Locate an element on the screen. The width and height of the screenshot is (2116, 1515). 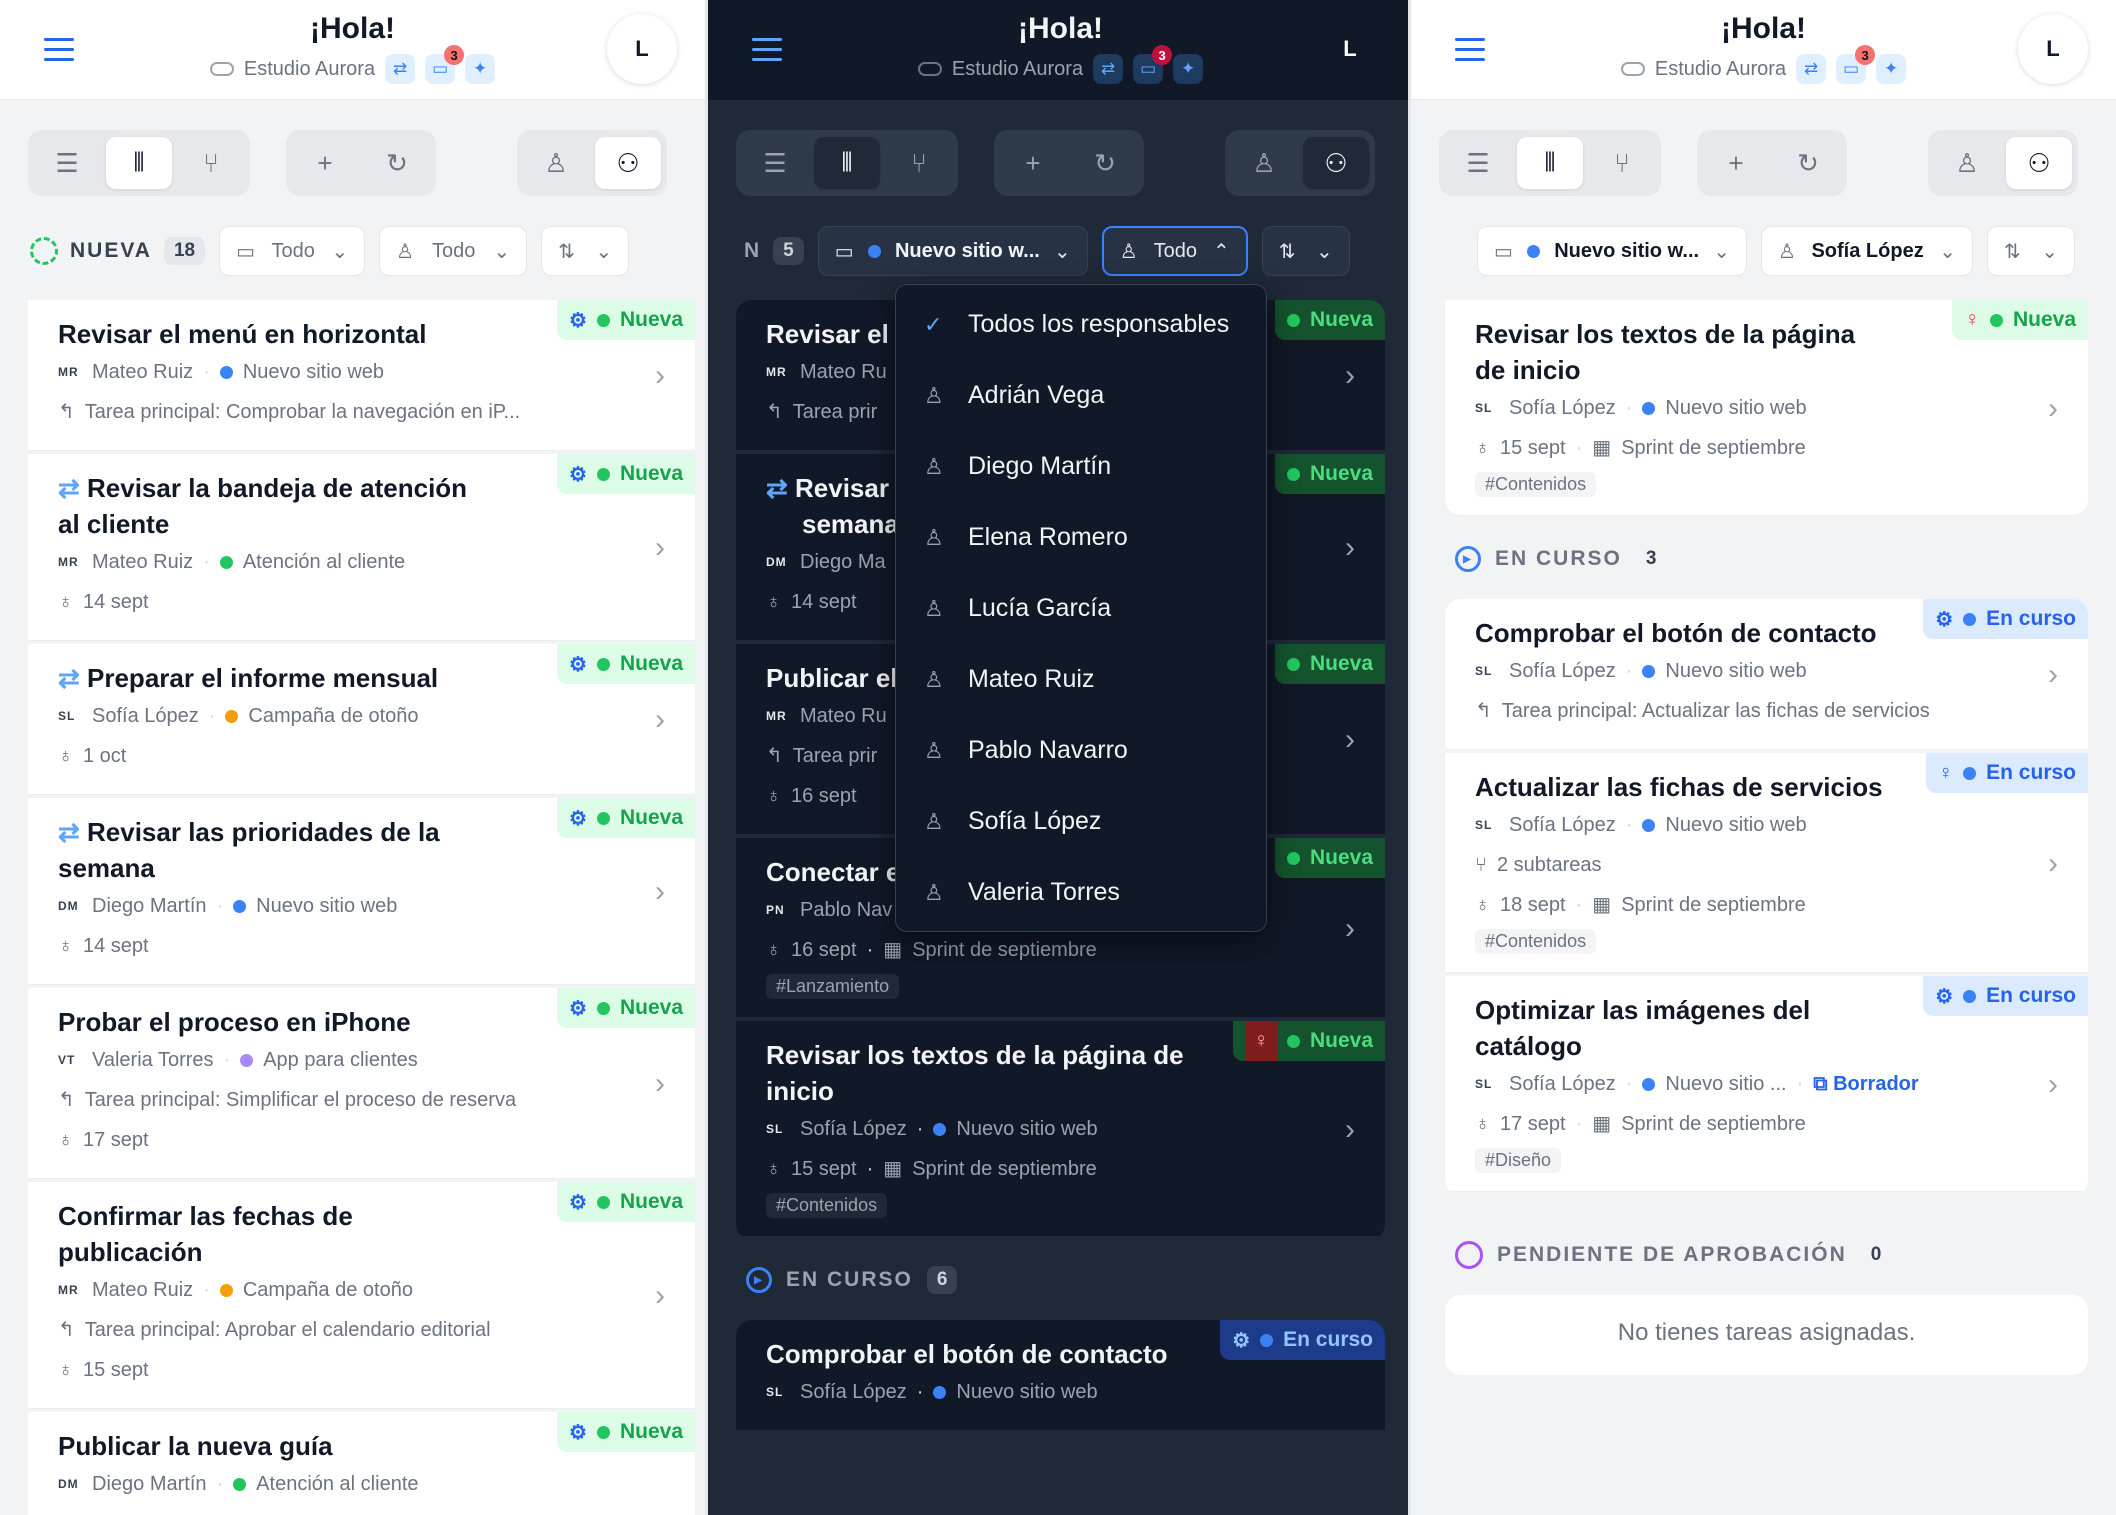
dropdown-option: ♙ Lucía García is located at coordinates (1081, 608).